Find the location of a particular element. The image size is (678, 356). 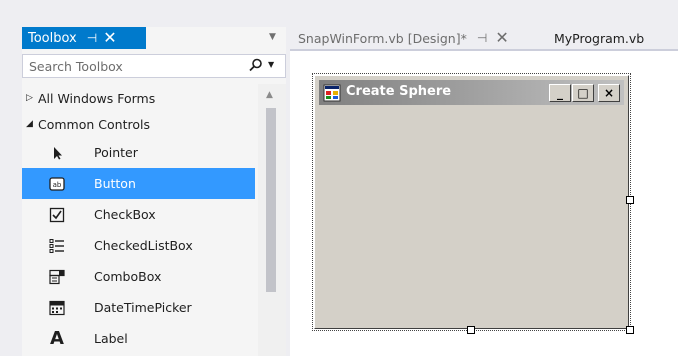

scroll-up-icon: ▲ is located at coordinates (269, 95).